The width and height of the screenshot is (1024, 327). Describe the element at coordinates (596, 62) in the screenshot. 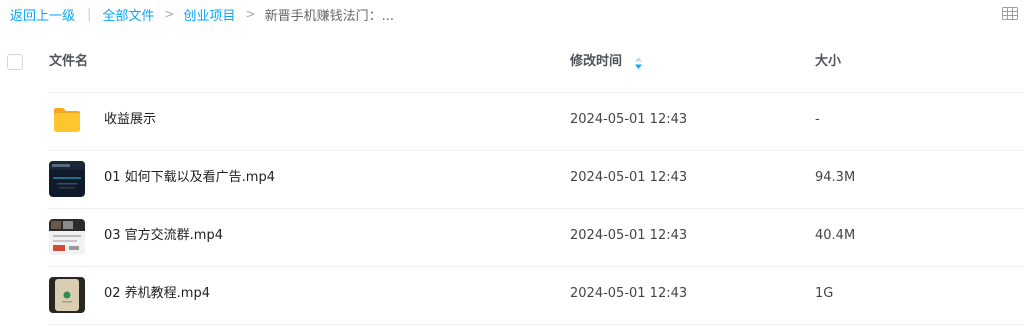

I see `column-header-modified: 修改时间` at that location.